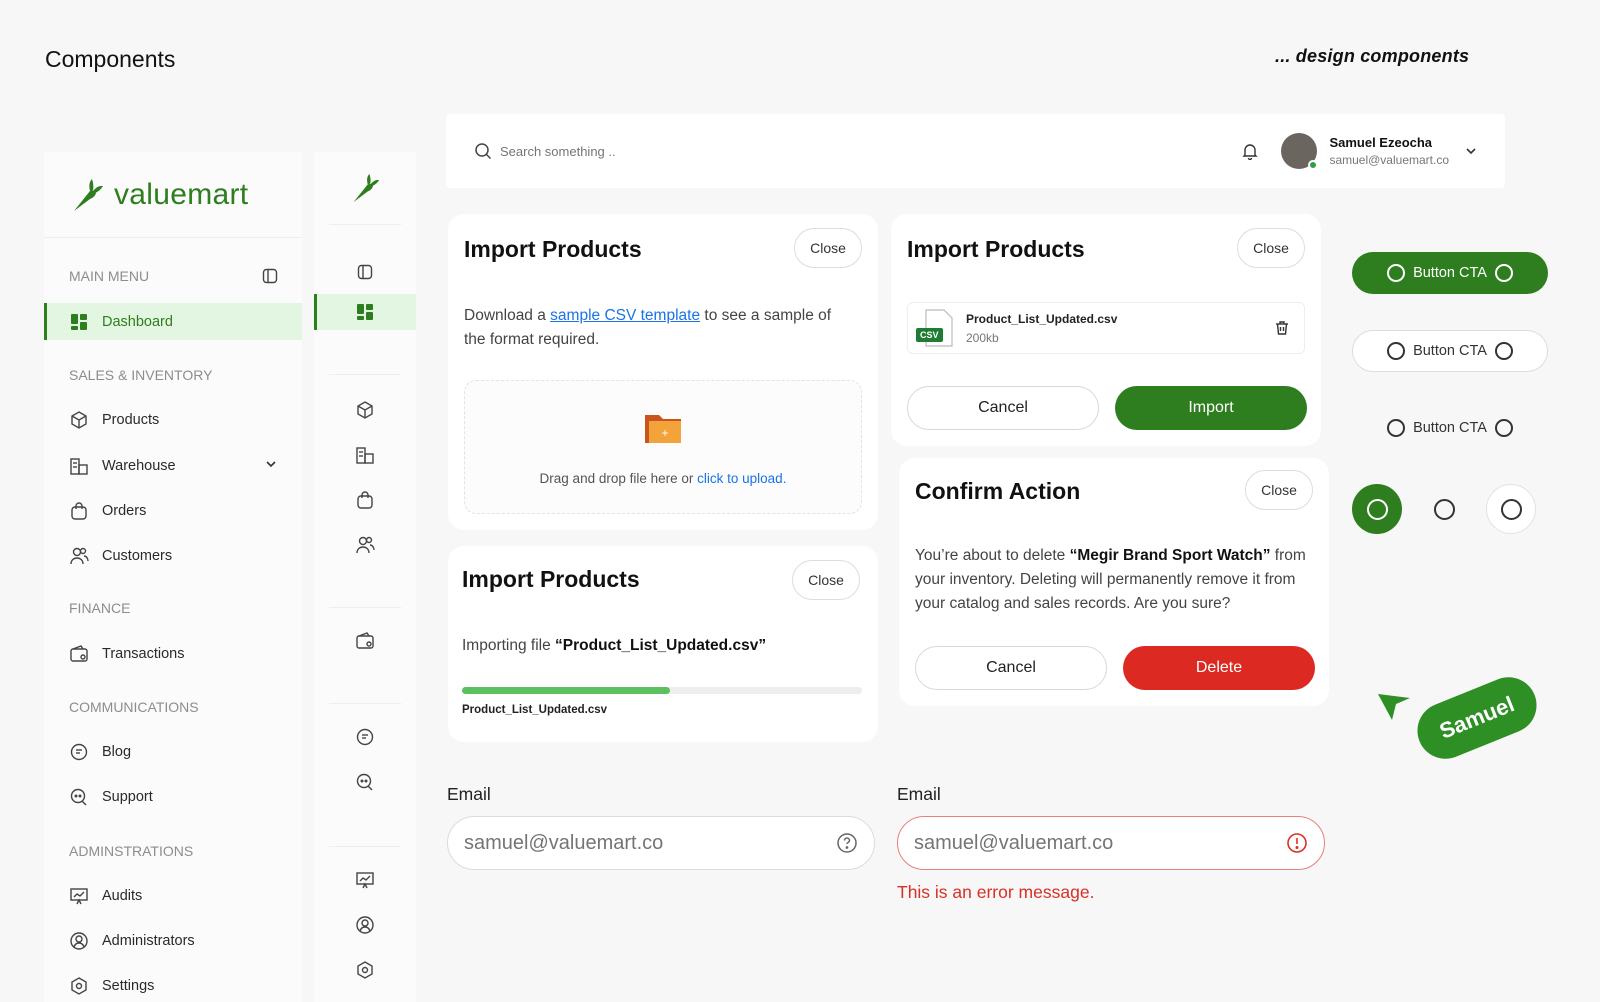  What do you see at coordinates (507, 315) in the screenshot?
I see `description-text: Download a` at bounding box center [507, 315].